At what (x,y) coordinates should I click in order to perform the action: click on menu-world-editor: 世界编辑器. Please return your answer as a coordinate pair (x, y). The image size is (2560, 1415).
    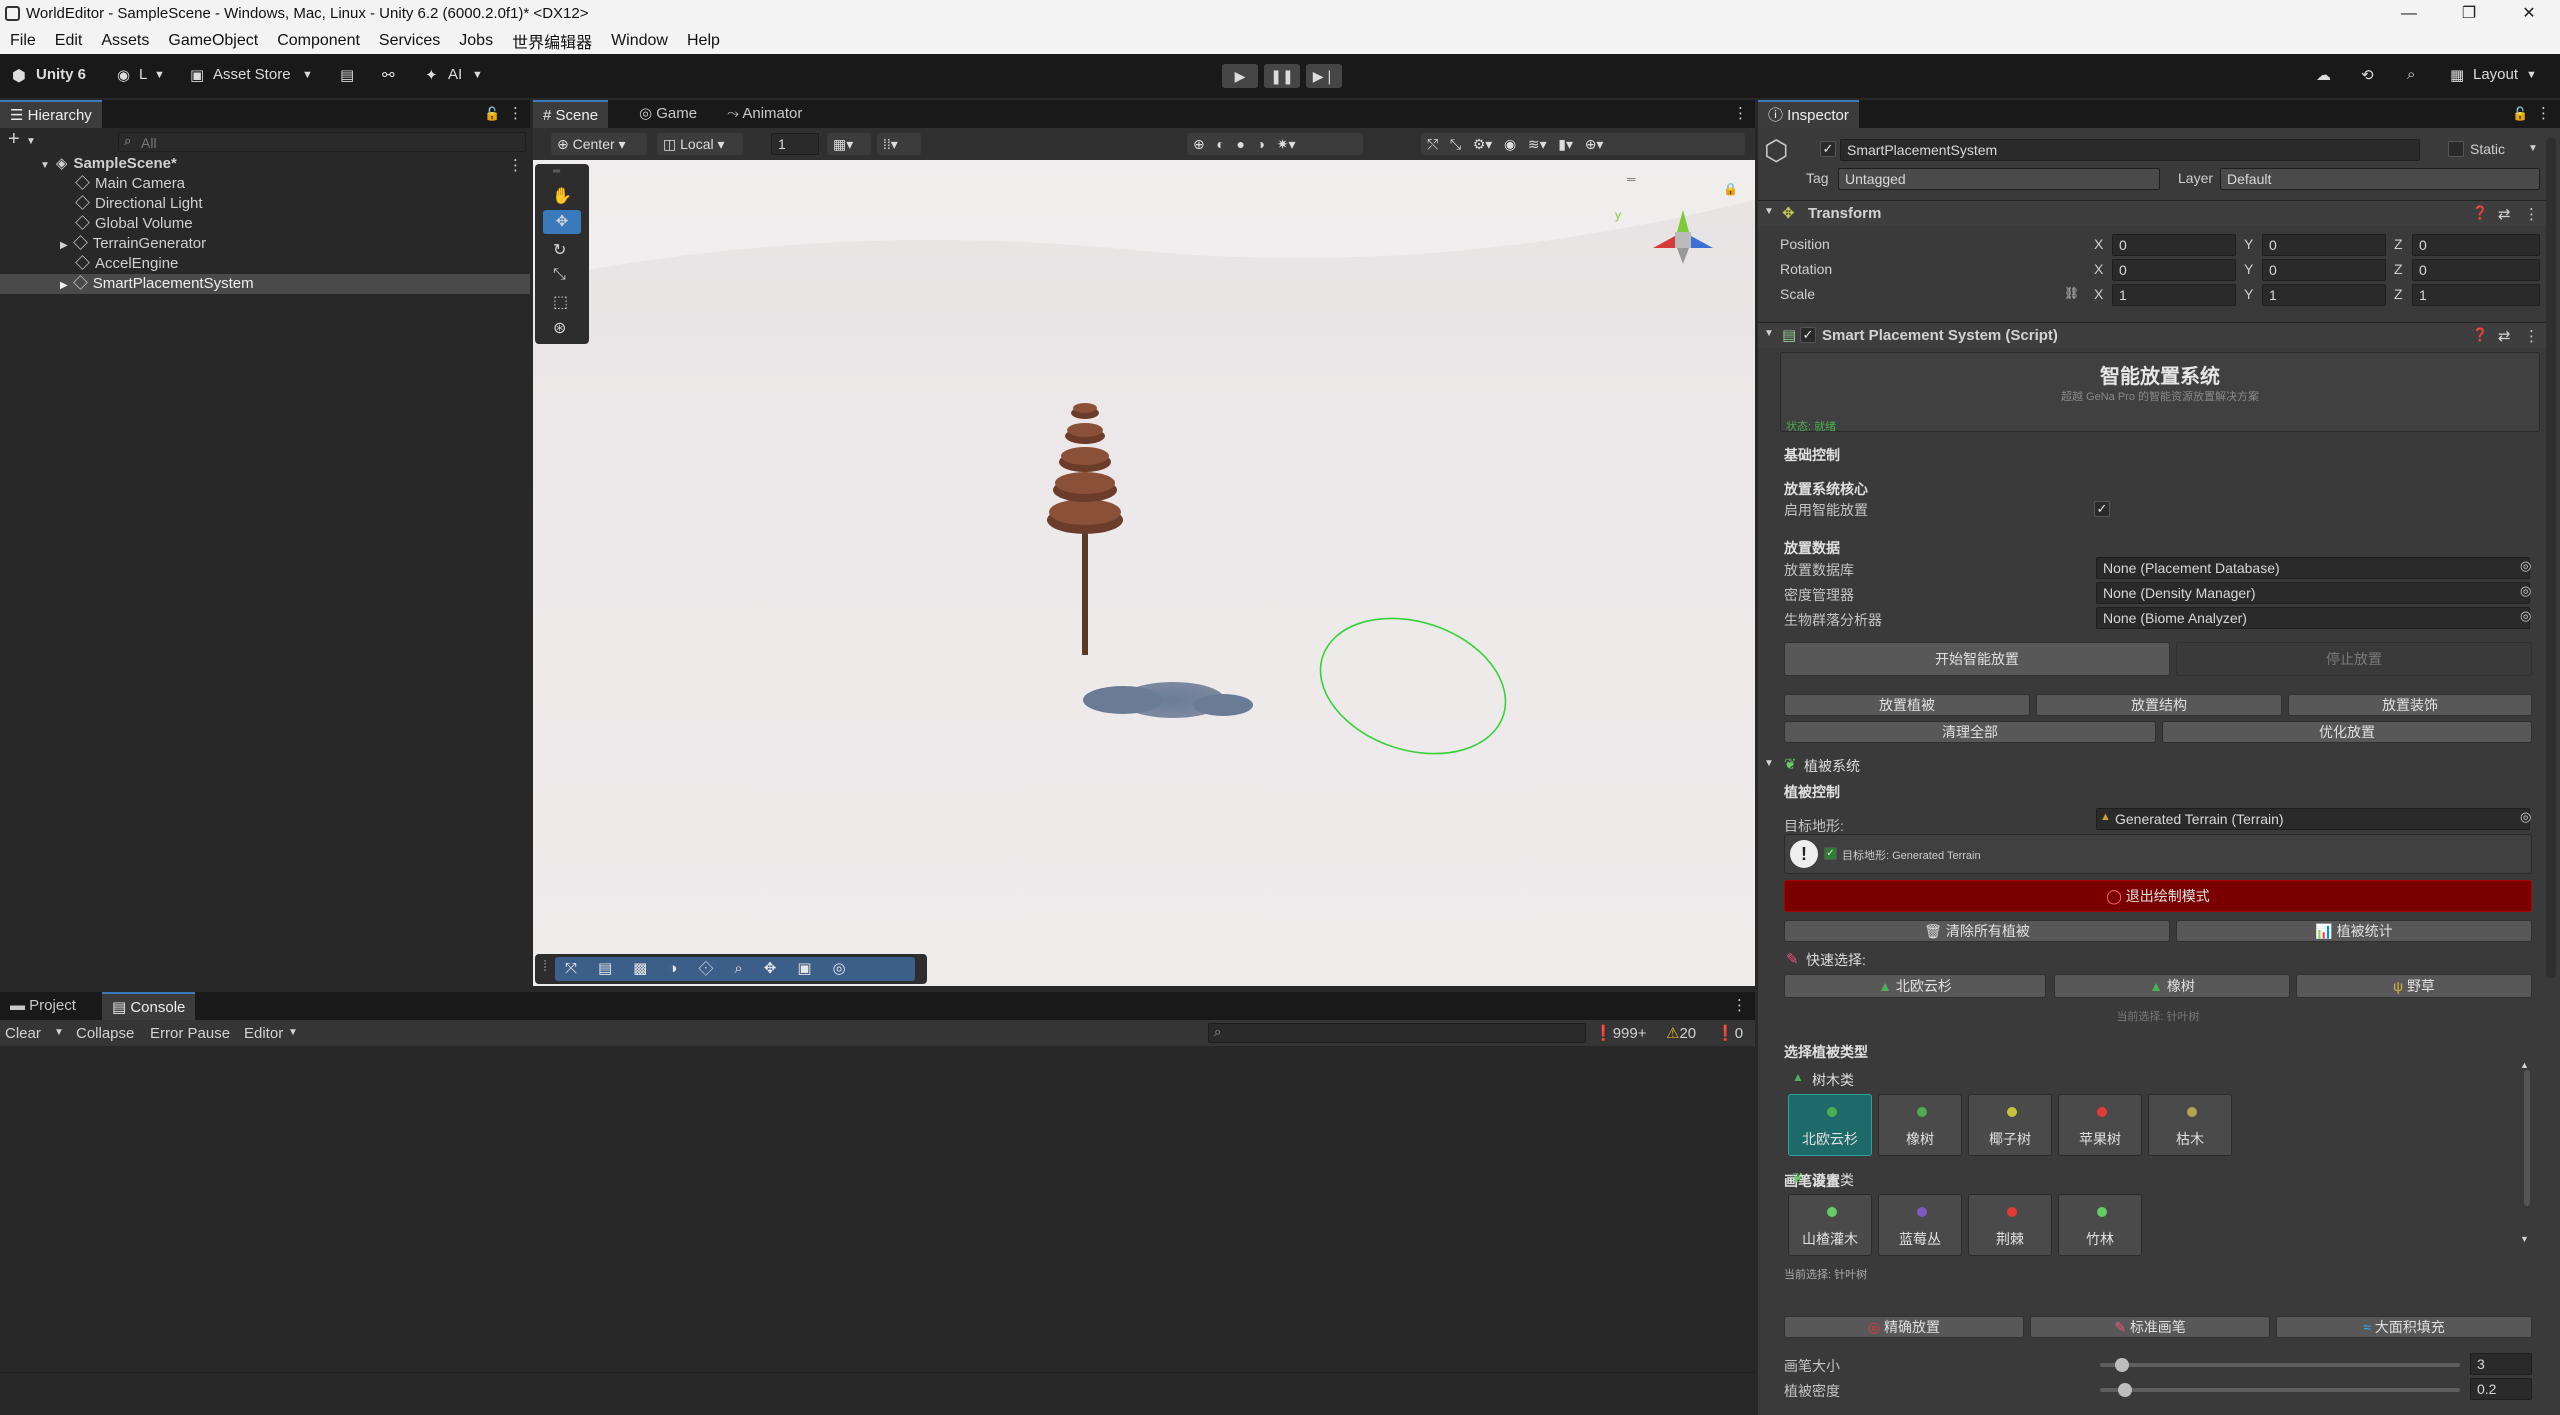
    Looking at the image, I should click on (552, 41).